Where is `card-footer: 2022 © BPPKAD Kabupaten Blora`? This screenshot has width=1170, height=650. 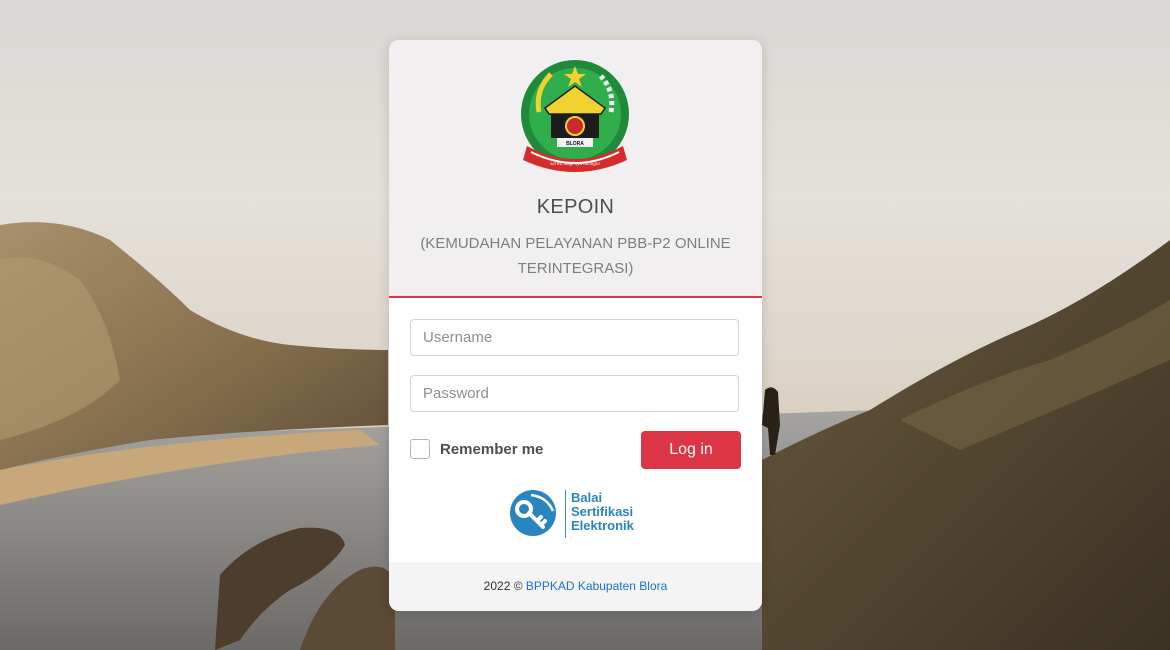
card-footer: 2022 © BPPKAD Kabupaten Blora is located at coordinates (575, 586).